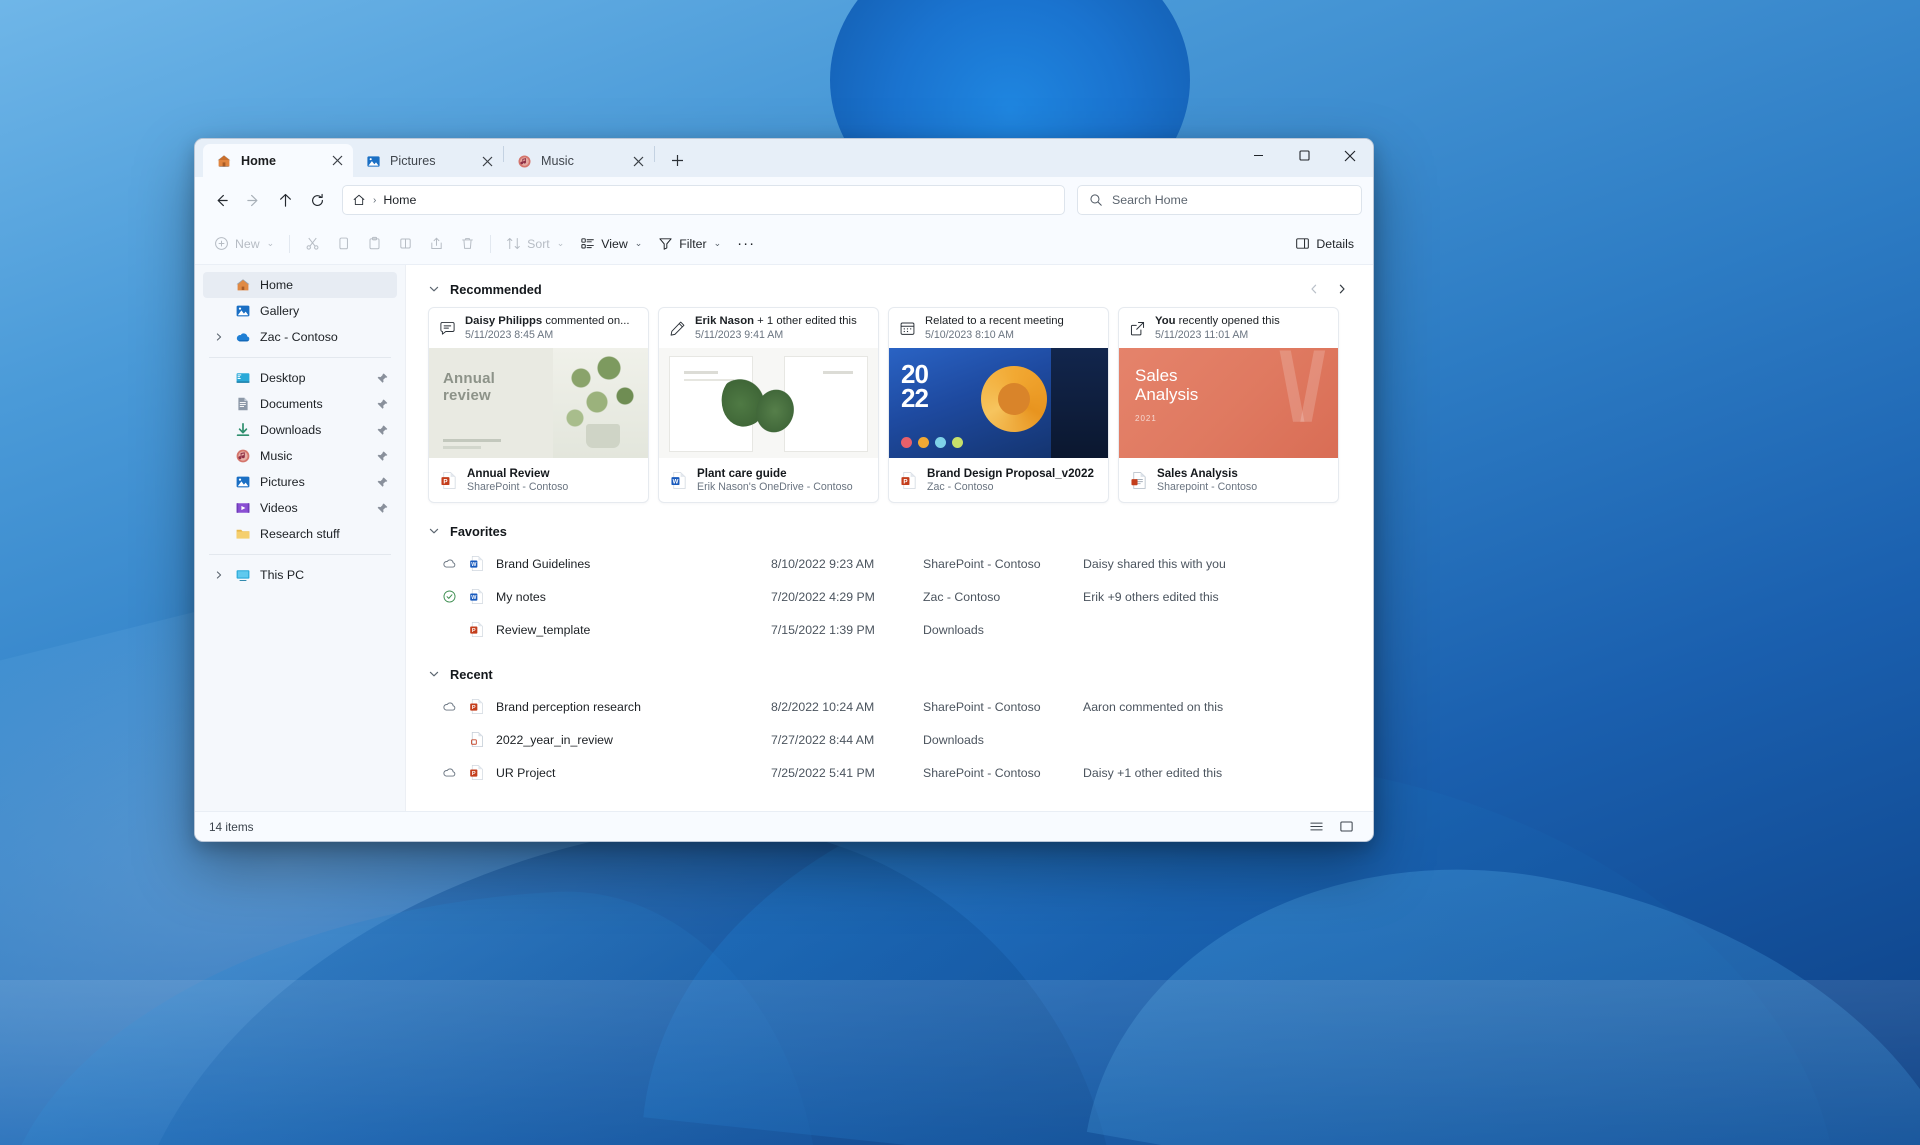 This screenshot has height=1145, width=1920. Describe the element at coordinates (278, 160) in the screenshot. I see `tab-home: Home` at that location.